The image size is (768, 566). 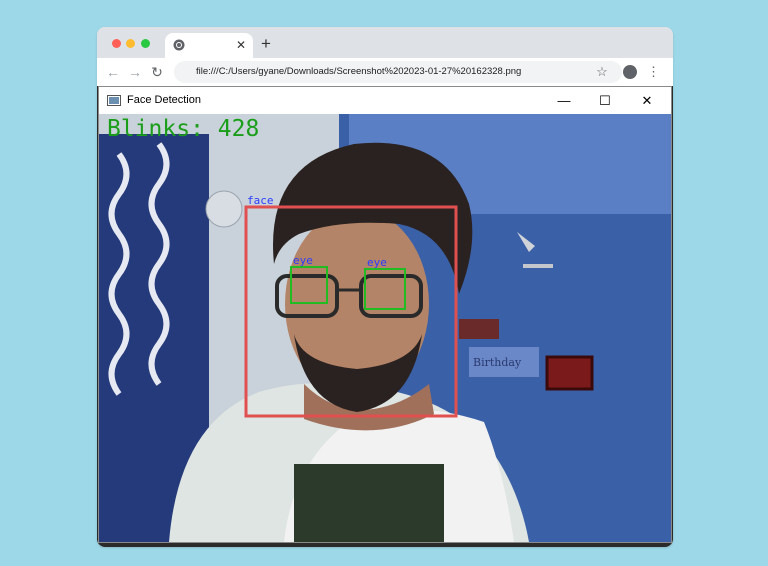 I want to click on minimize-window-dot, so click(x=130, y=43).